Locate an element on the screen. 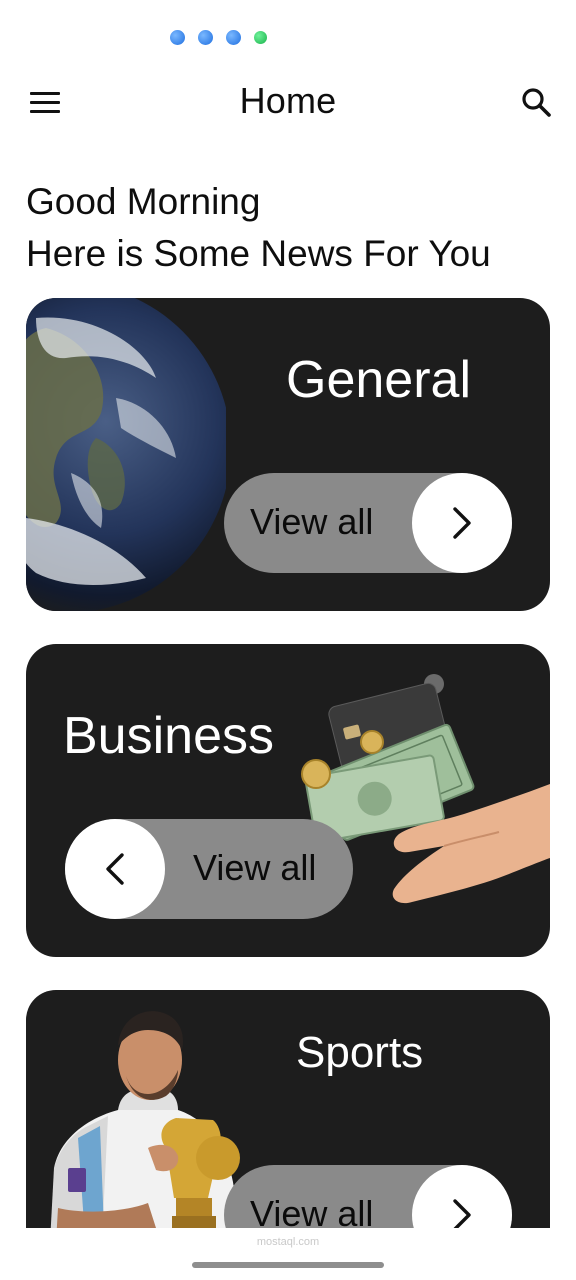 The image size is (576, 1280). search-icon is located at coordinates (536, 102).